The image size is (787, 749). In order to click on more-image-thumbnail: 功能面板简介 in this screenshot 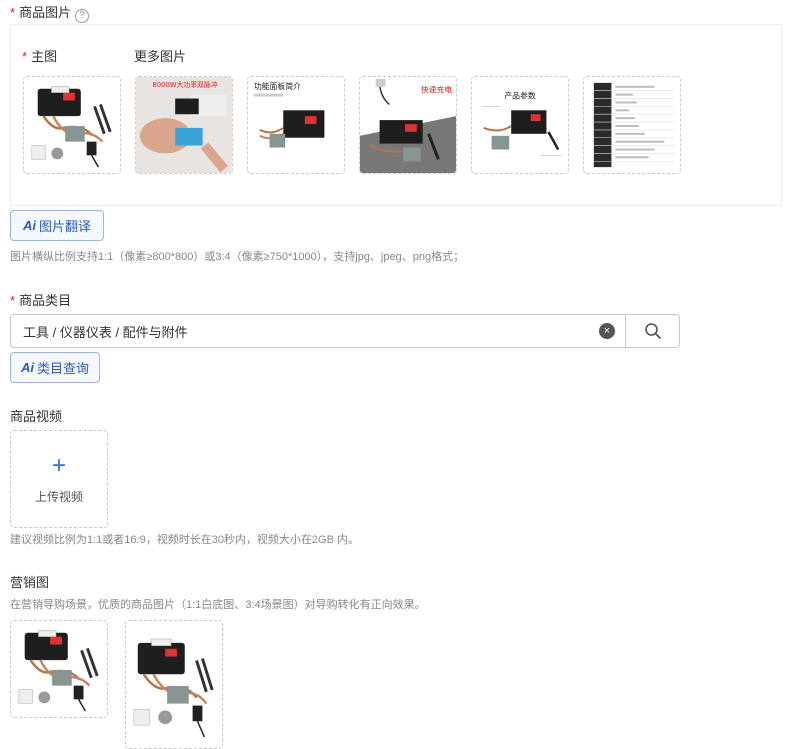, I will do `click(296, 125)`.